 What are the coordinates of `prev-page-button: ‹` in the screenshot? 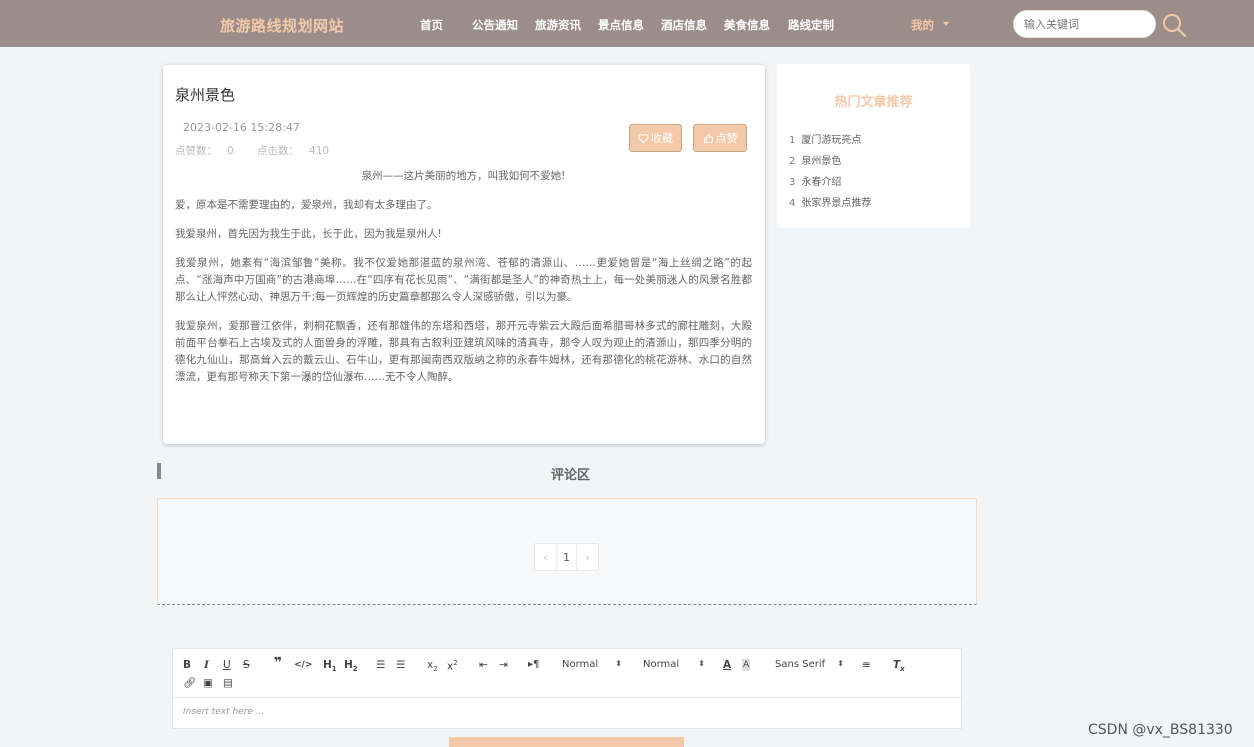 It's located at (545, 557).